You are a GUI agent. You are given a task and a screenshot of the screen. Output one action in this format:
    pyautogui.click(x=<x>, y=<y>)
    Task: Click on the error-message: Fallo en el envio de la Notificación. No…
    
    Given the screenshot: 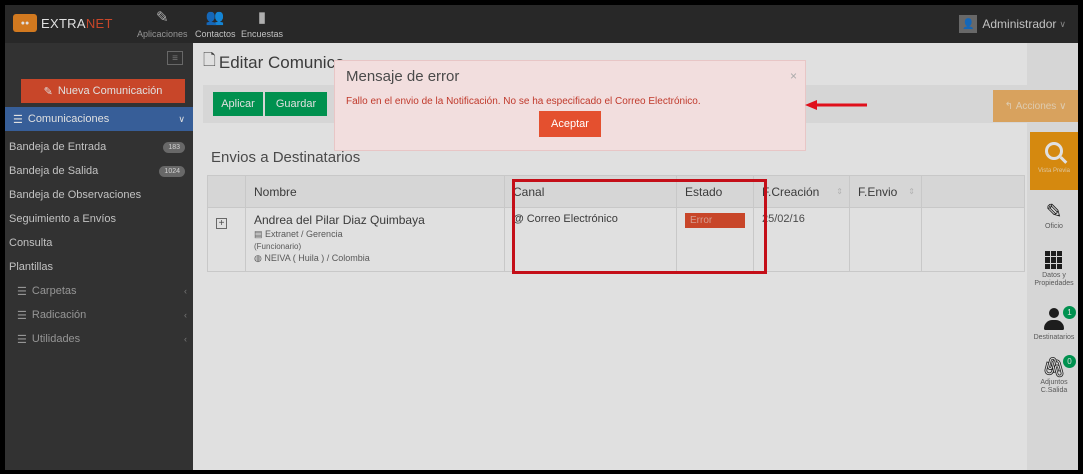 What is the action you would take?
    pyautogui.click(x=523, y=101)
    